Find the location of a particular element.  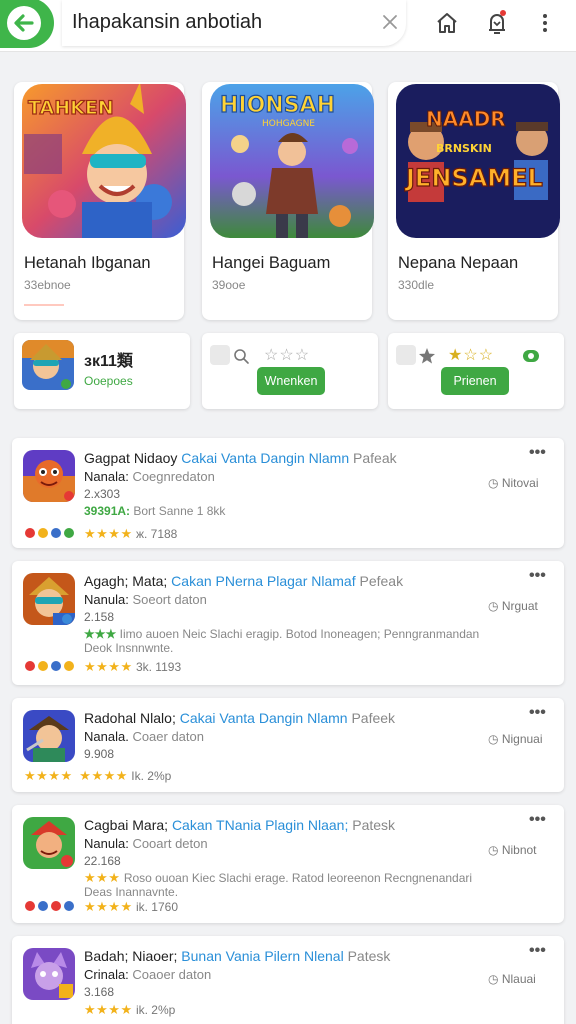

featured-title: Hangei Baguam is located at coordinates (271, 263).